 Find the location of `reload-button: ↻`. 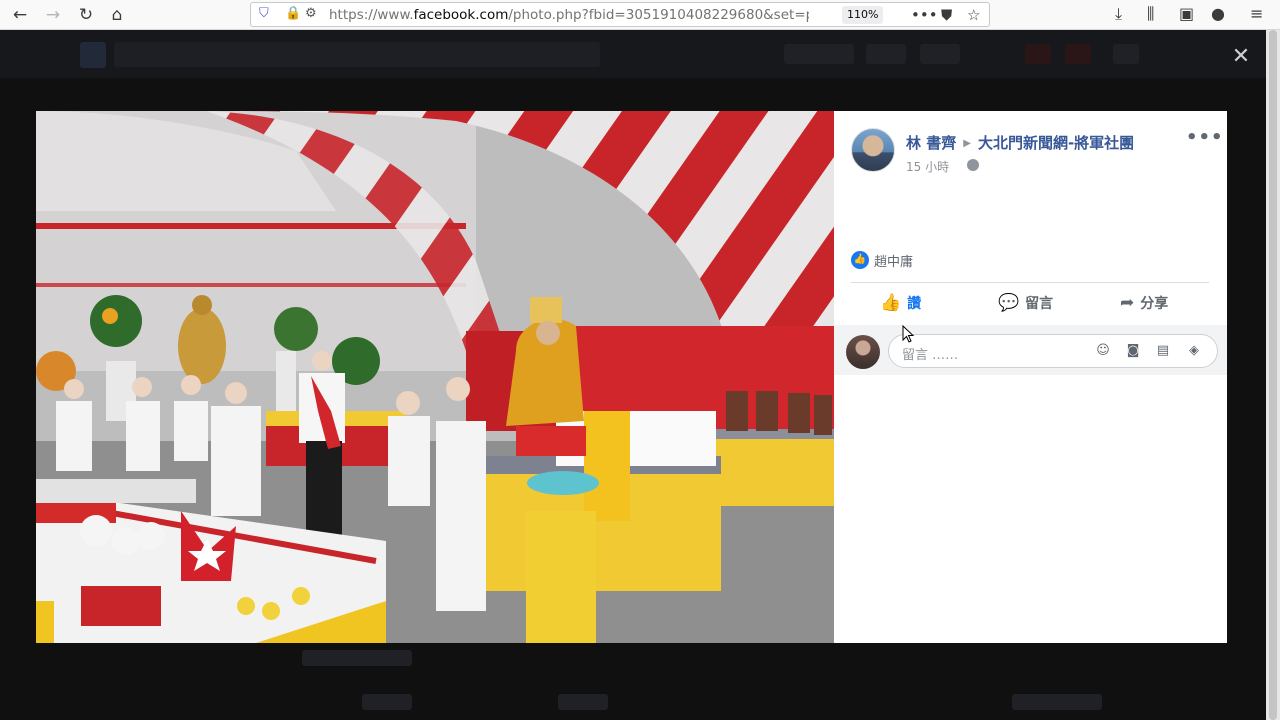

reload-button: ↻ is located at coordinates (86, 15).